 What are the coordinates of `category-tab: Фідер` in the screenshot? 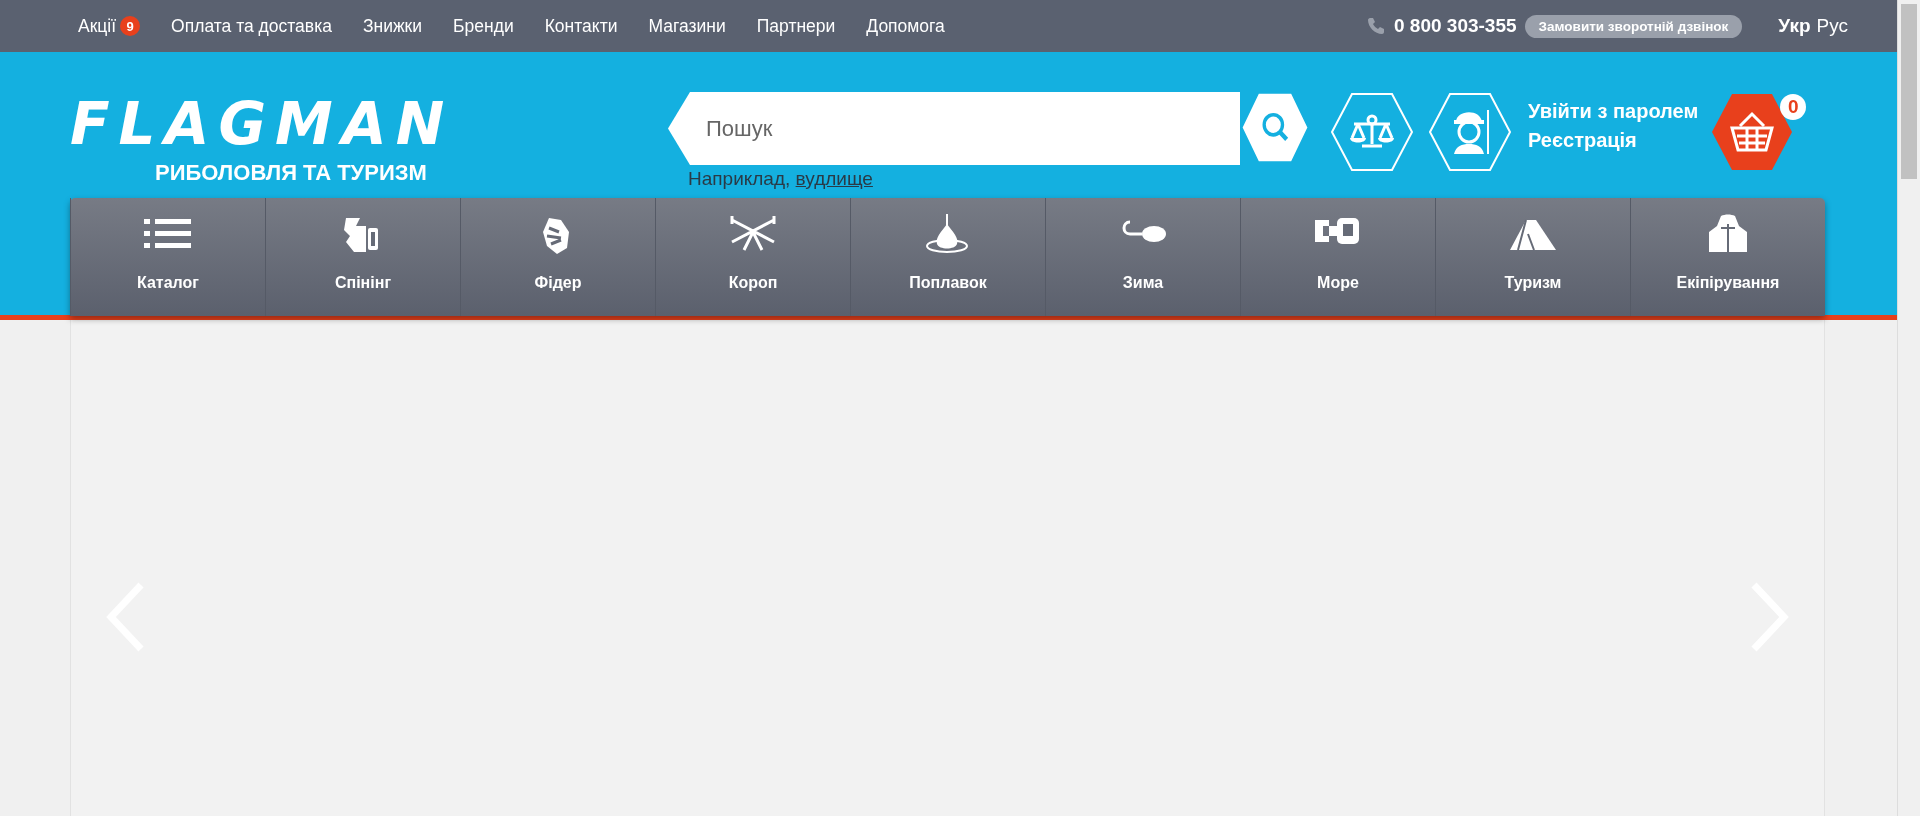 It's located at (557, 257).